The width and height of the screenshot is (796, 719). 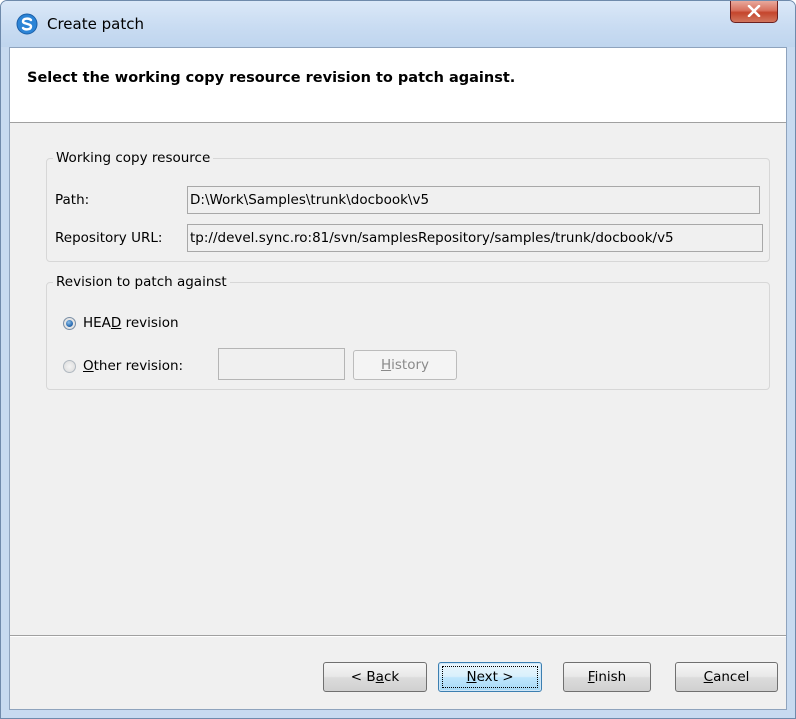 What do you see at coordinates (471, 677) in the screenshot?
I see `next-mnemonic: N` at bounding box center [471, 677].